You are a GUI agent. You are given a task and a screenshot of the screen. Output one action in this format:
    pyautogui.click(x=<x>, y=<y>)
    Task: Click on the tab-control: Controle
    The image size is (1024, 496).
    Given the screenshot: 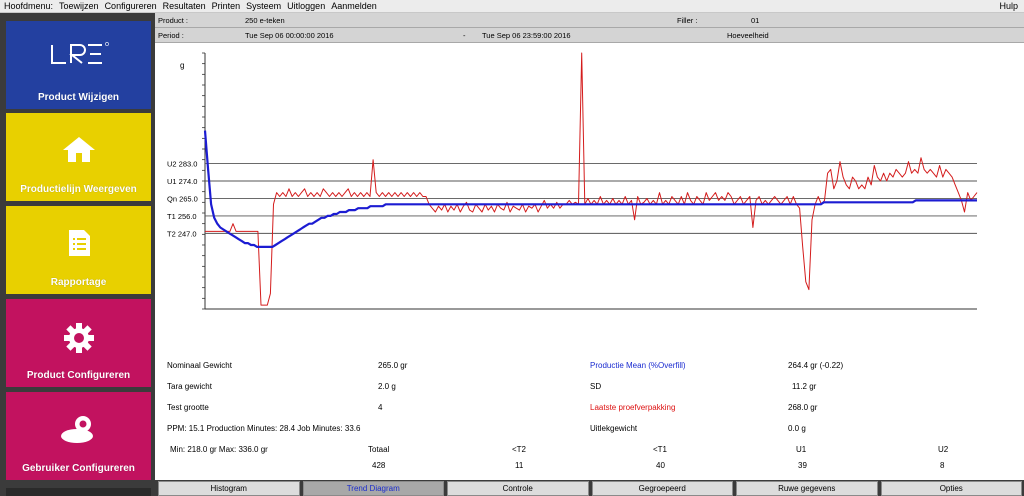 What is the action you would take?
    pyautogui.click(x=518, y=488)
    